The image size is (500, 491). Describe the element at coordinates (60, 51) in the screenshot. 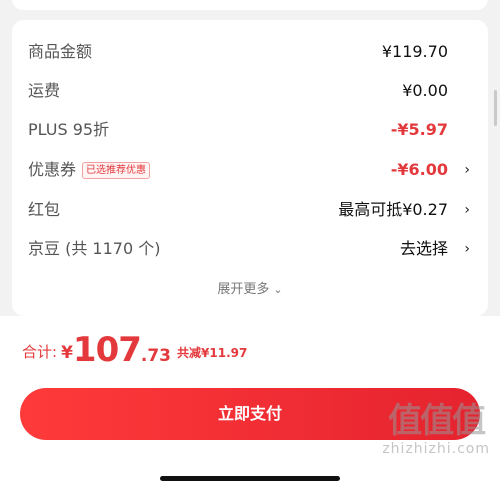

I see `goods-amount-label: 商品金额` at that location.